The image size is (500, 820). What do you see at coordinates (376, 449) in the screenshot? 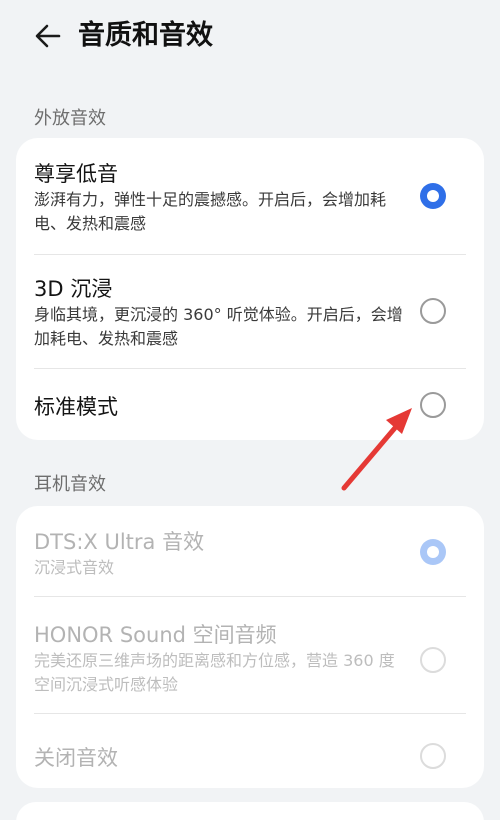
I see `annotation-arrow-icon` at bounding box center [376, 449].